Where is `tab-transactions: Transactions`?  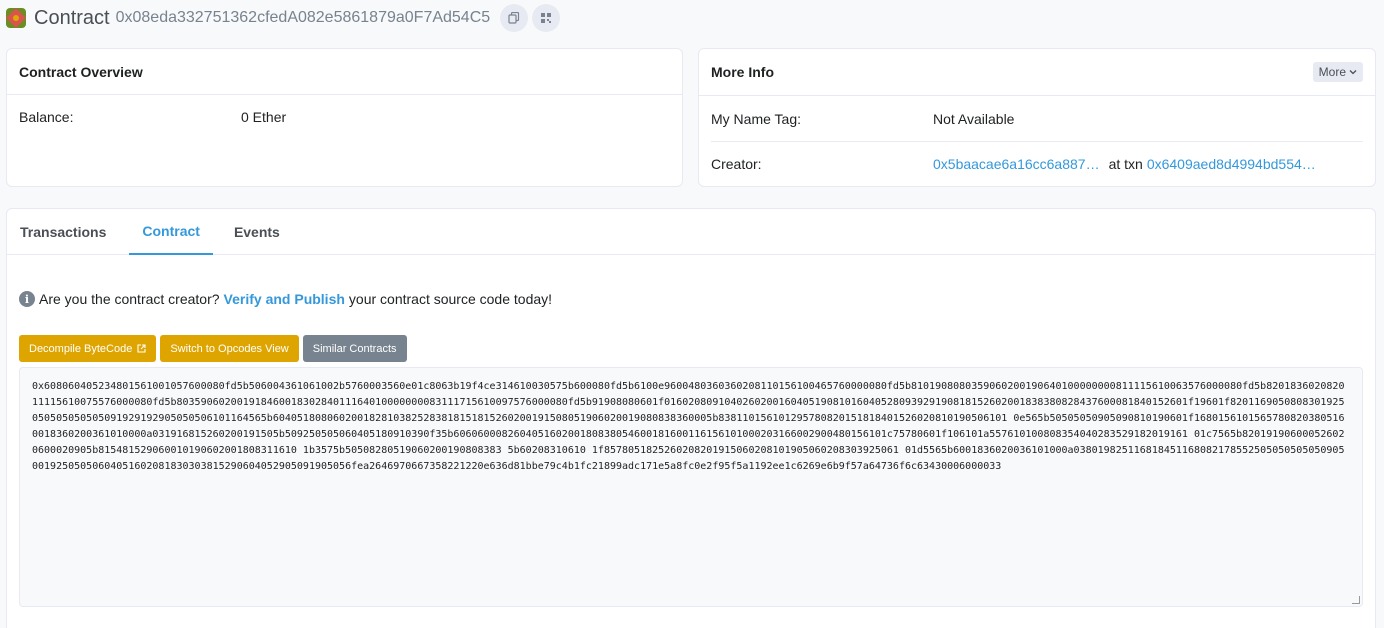
tab-transactions: Transactions is located at coordinates (63, 232).